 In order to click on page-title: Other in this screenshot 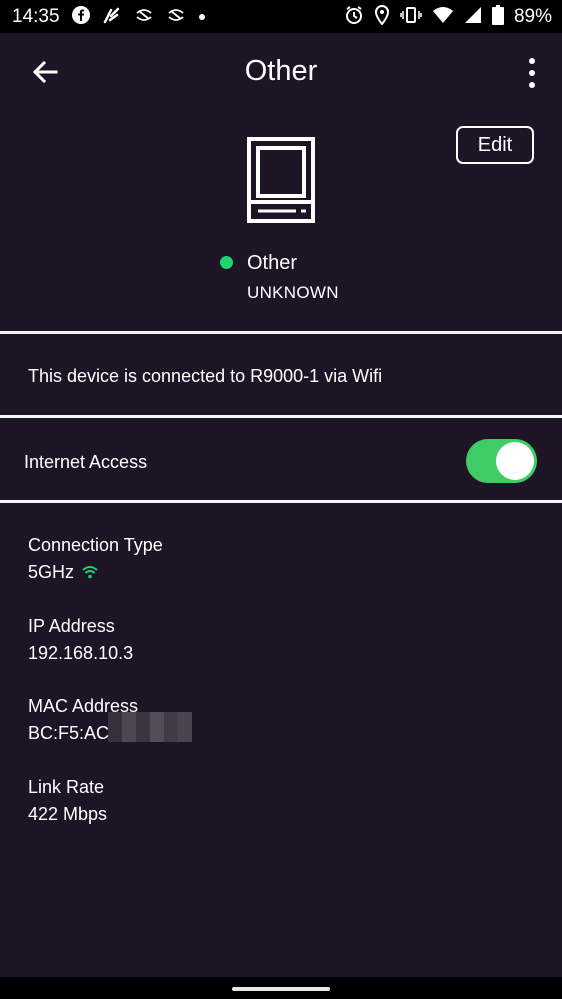, I will do `click(281, 71)`.